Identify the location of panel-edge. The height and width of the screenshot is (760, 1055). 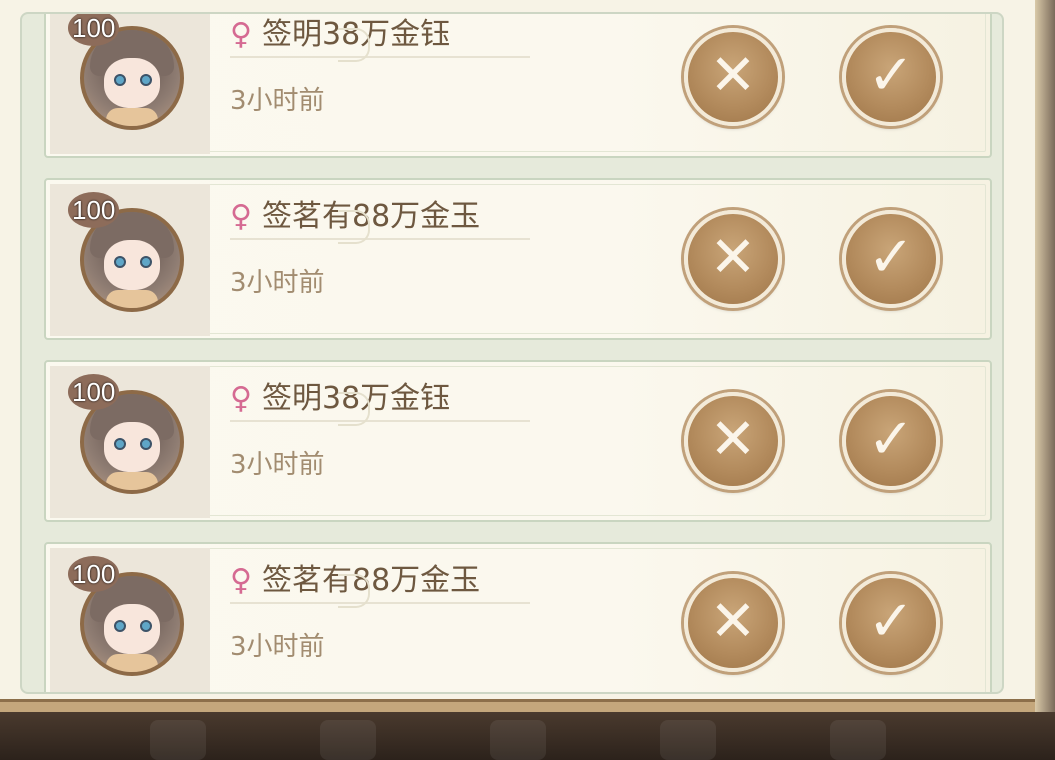
(1045, 356).